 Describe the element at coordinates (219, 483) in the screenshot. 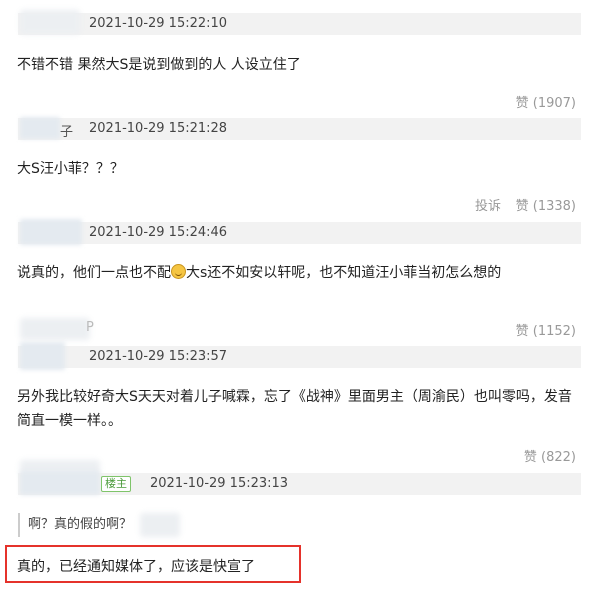

I see `comment-timestamp: 2021-10-29 15:23:13` at that location.